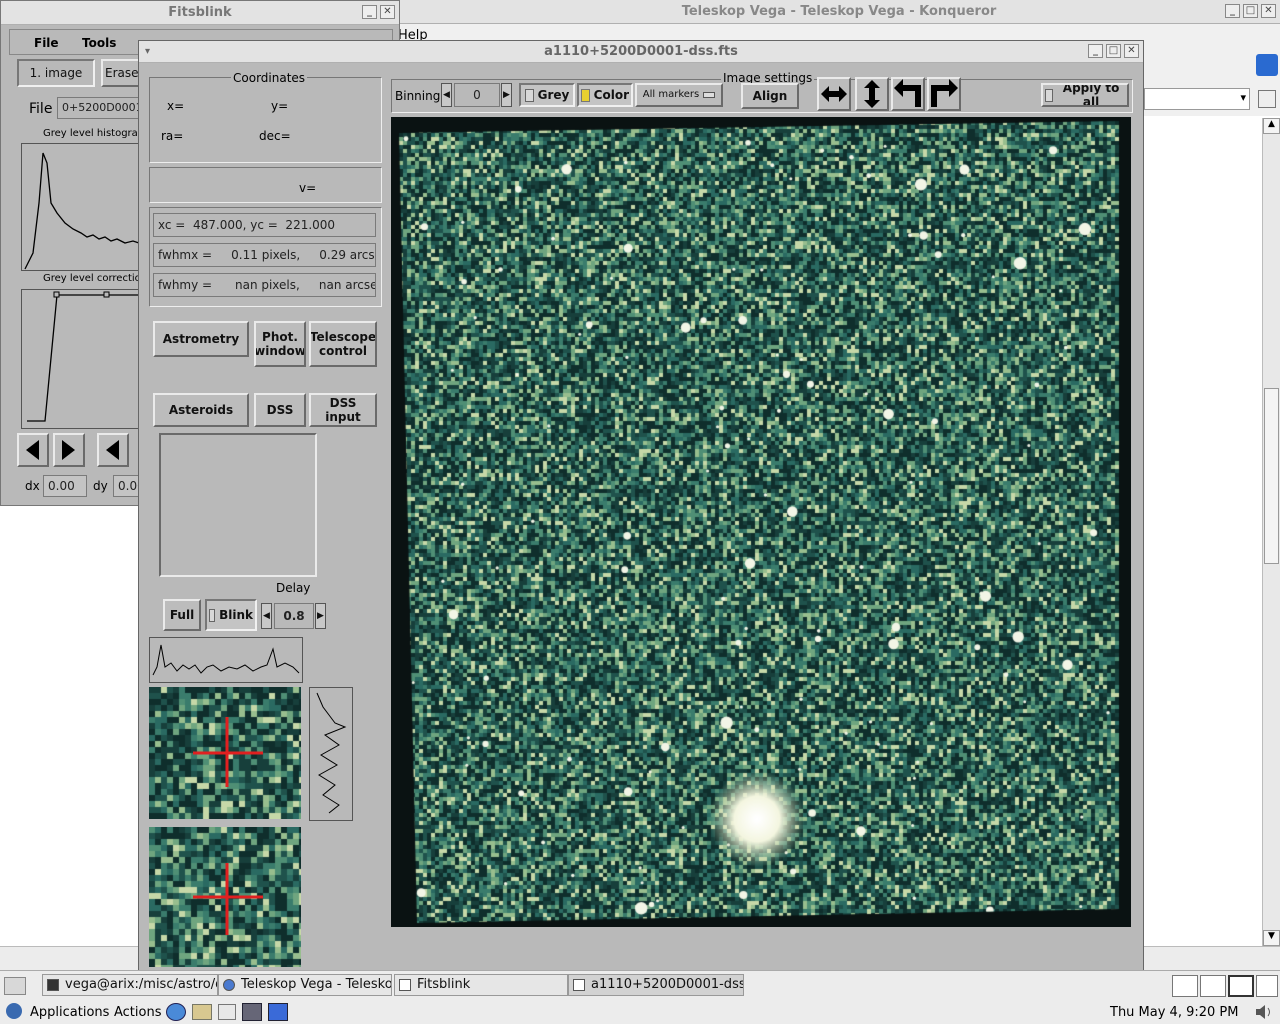  What do you see at coordinates (201, 339) in the screenshot?
I see `astrometry-button: Astrometry` at bounding box center [201, 339].